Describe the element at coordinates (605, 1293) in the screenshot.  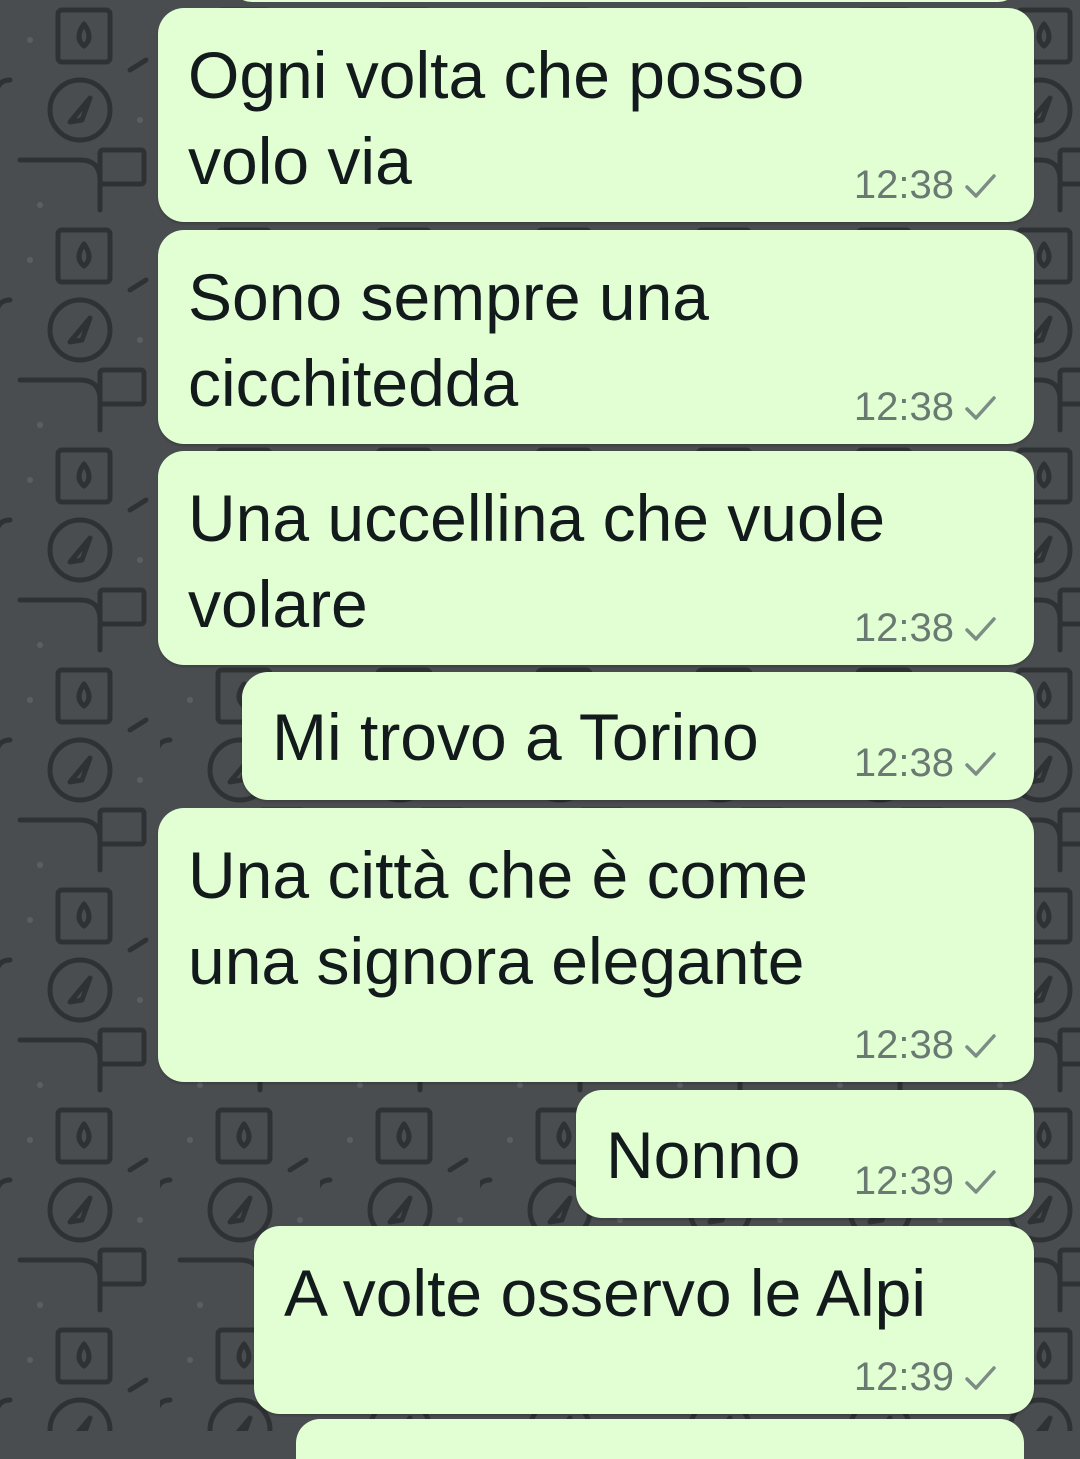
I see `message-text: A volte osservo le Alpi` at that location.